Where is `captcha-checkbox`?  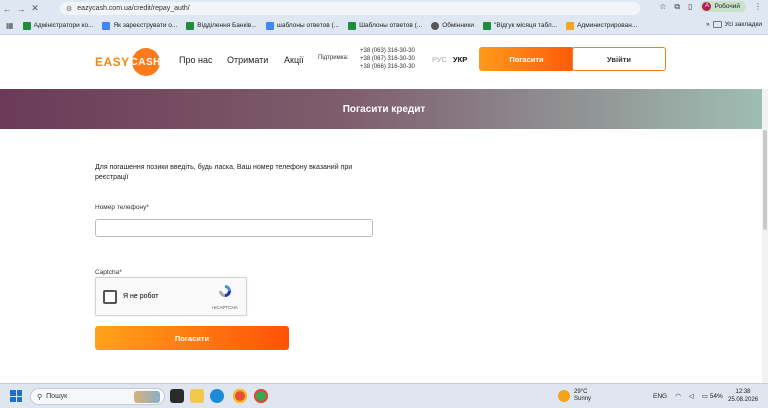 captcha-checkbox is located at coordinates (110, 297).